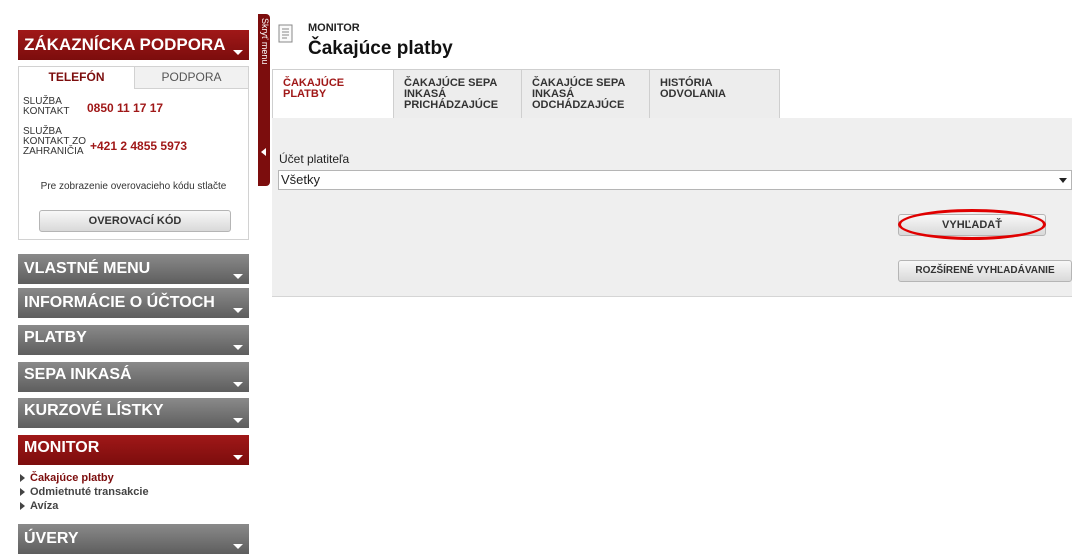 Image resolution: width=1072 pixels, height=554 pixels. What do you see at coordinates (133, 340) in the screenshot?
I see `menu-platby: PLATBY` at bounding box center [133, 340].